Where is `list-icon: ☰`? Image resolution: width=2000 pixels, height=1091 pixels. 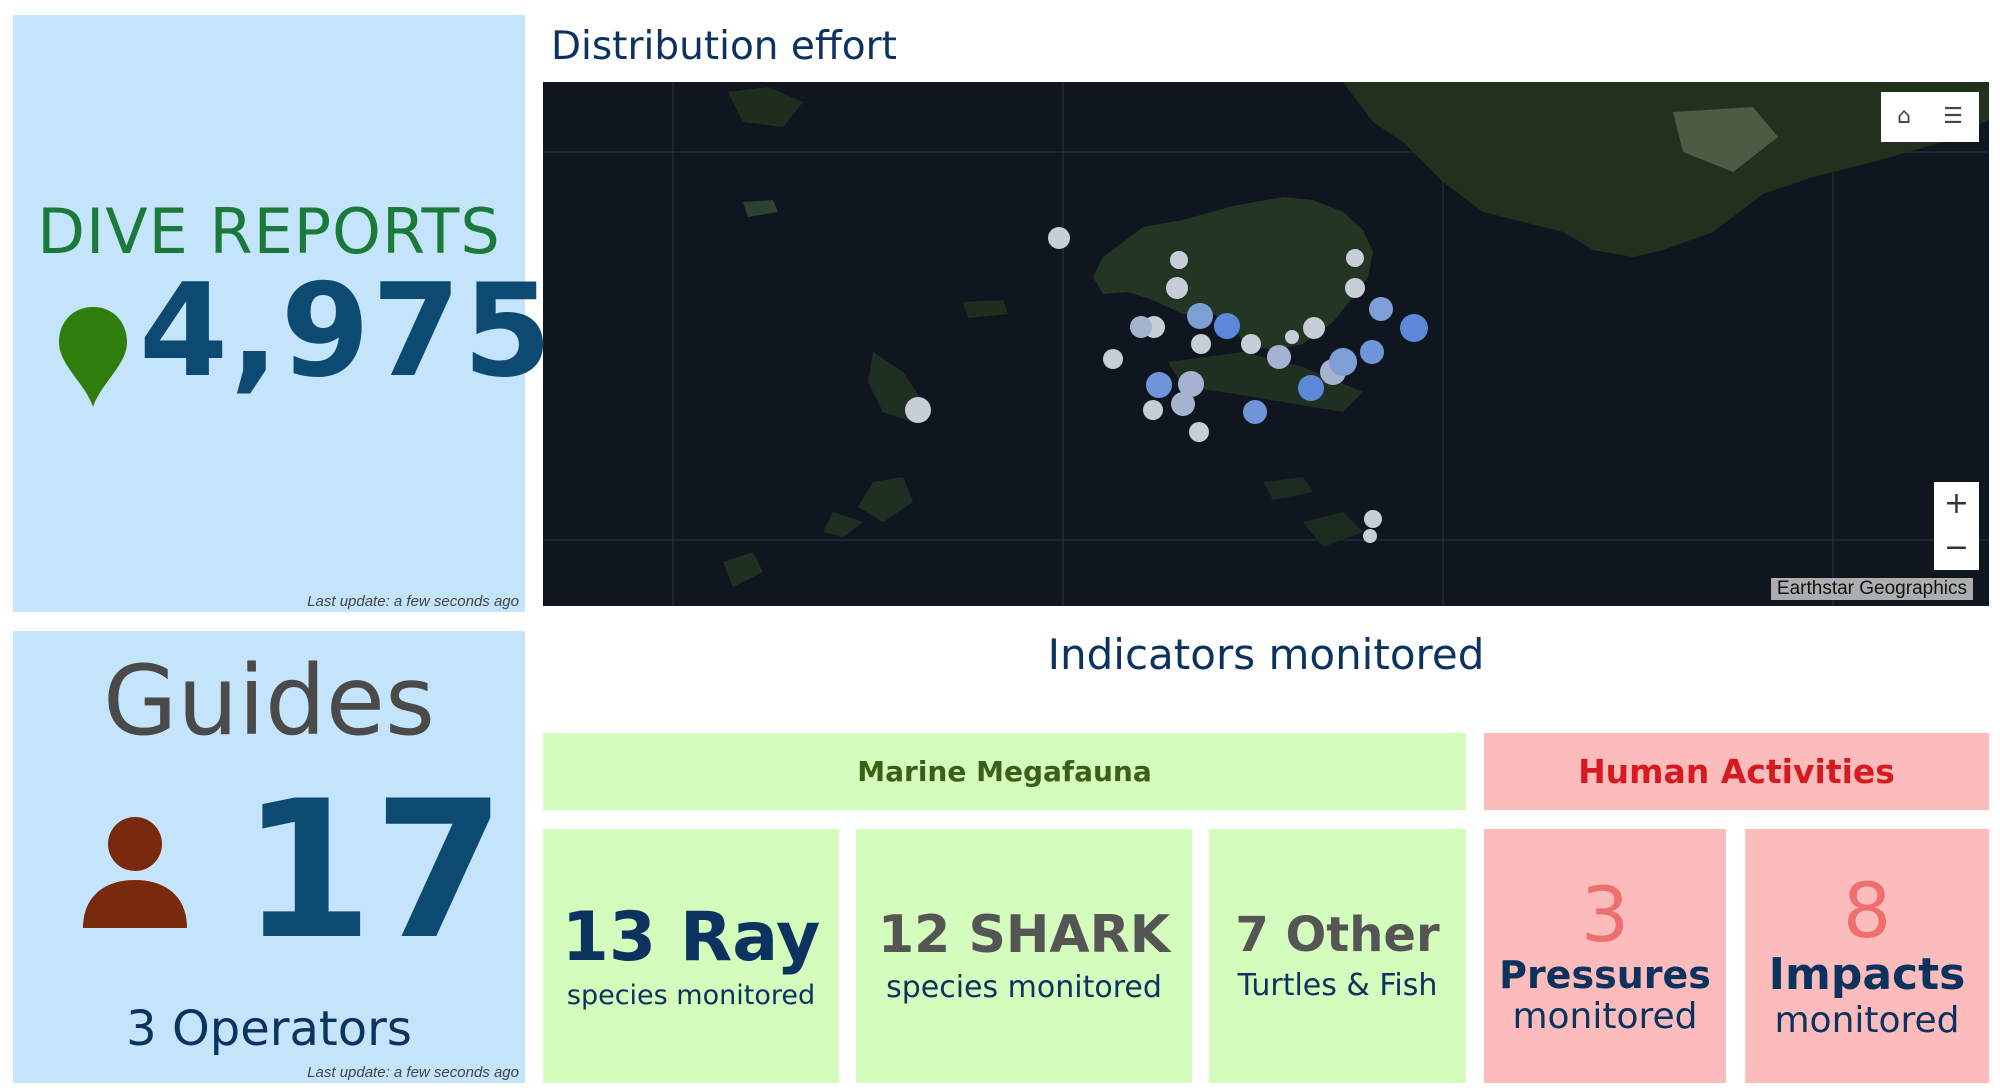 list-icon: ☰ is located at coordinates (1953, 117).